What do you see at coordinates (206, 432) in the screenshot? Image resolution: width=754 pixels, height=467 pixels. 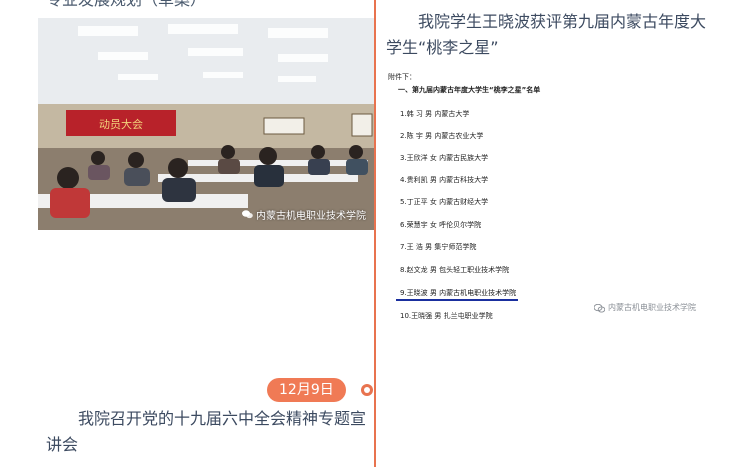 I see `news-title-lecture: 我院召开党的十九届六中全会精神专题宣讲会` at bounding box center [206, 432].